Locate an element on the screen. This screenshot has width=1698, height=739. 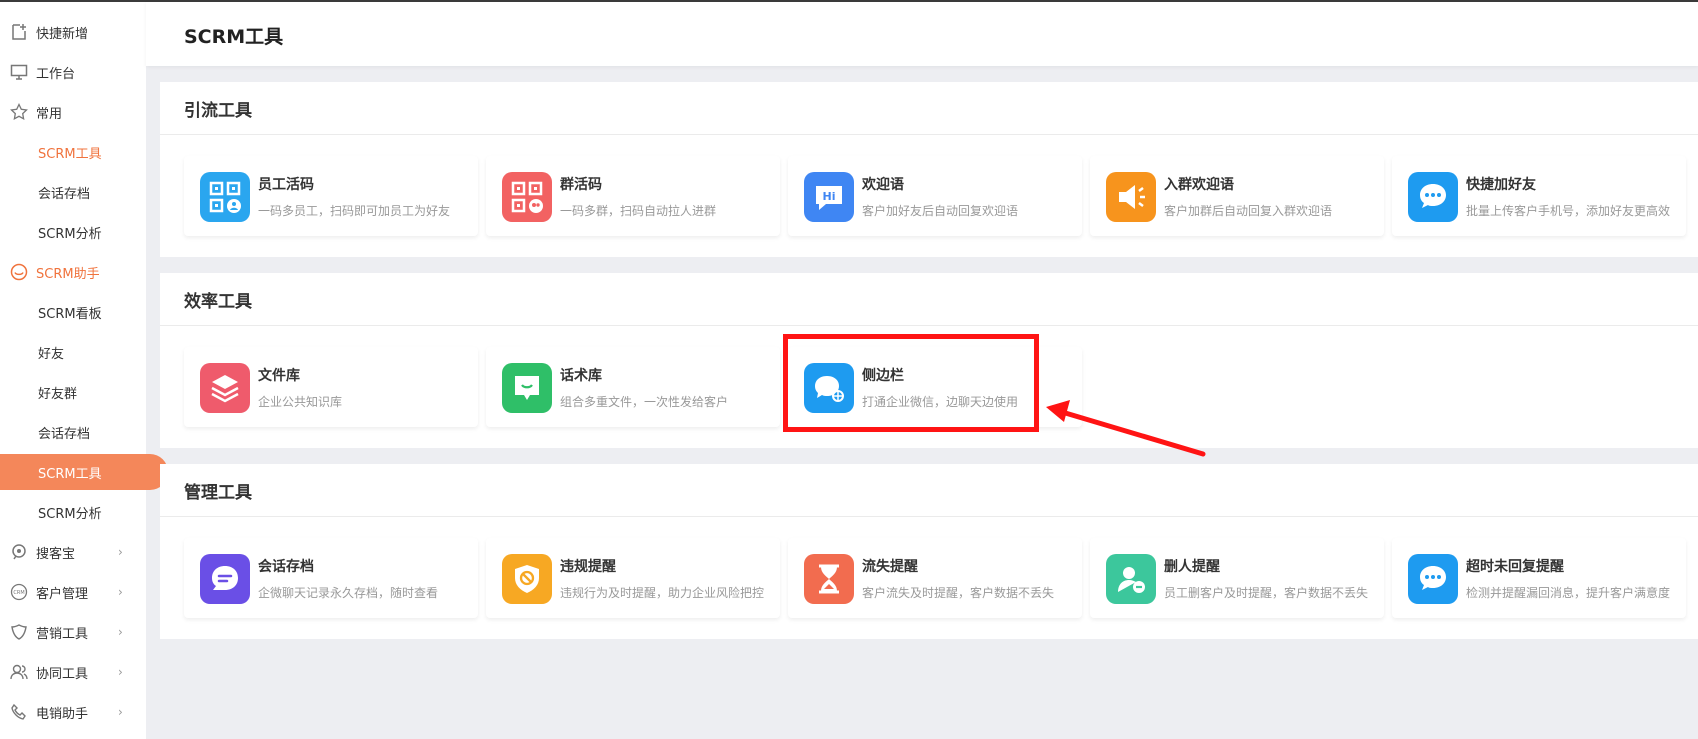
sidebar-item-scrm-board: SCRM看板 is located at coordinates (51, 312).